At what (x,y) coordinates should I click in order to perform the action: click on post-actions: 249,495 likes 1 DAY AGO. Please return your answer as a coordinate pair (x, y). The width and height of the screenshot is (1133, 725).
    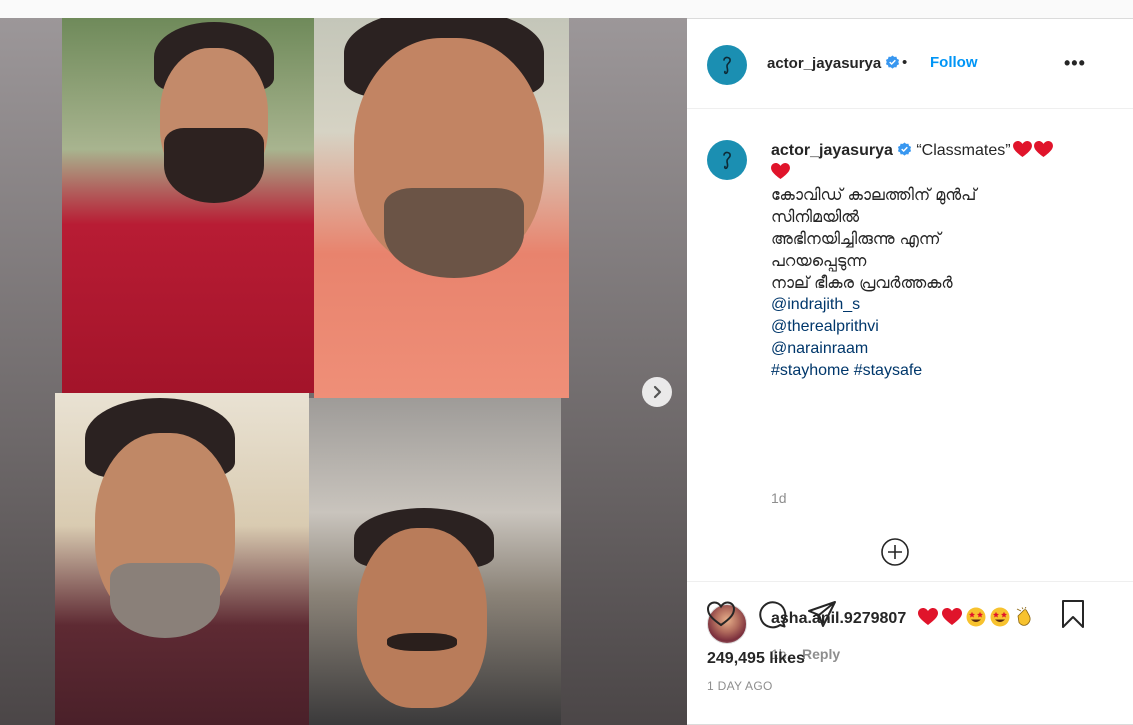
    Looking at the image, I should click on (910, 653).